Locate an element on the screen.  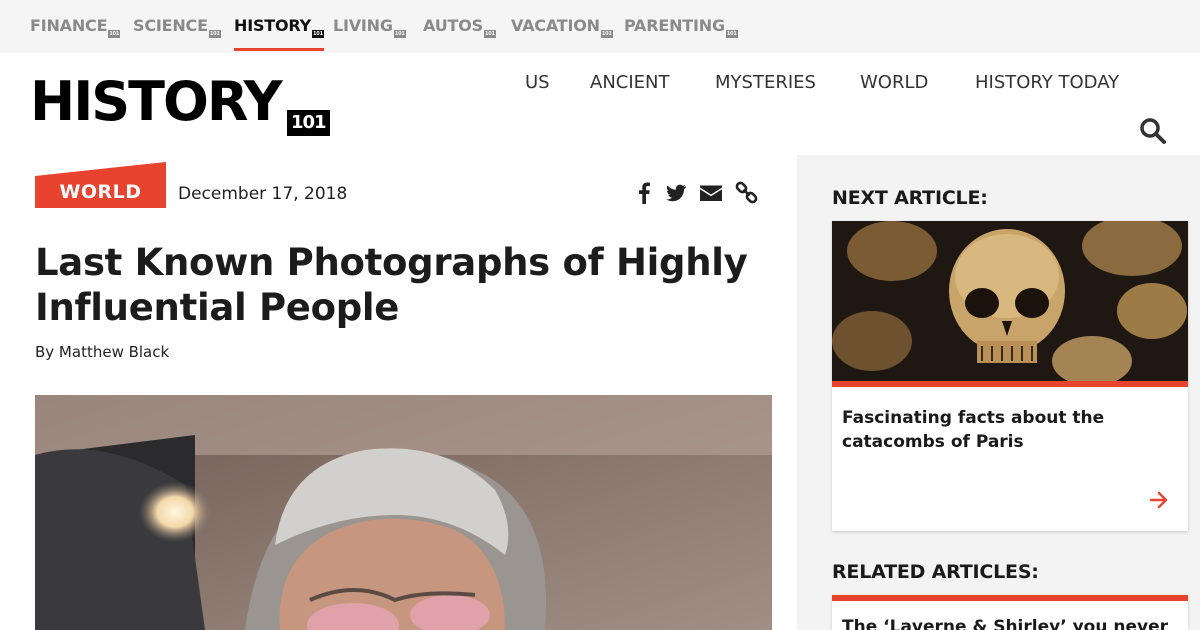
logo-wordmark: HISTORY is located at coordinates (156, 101).